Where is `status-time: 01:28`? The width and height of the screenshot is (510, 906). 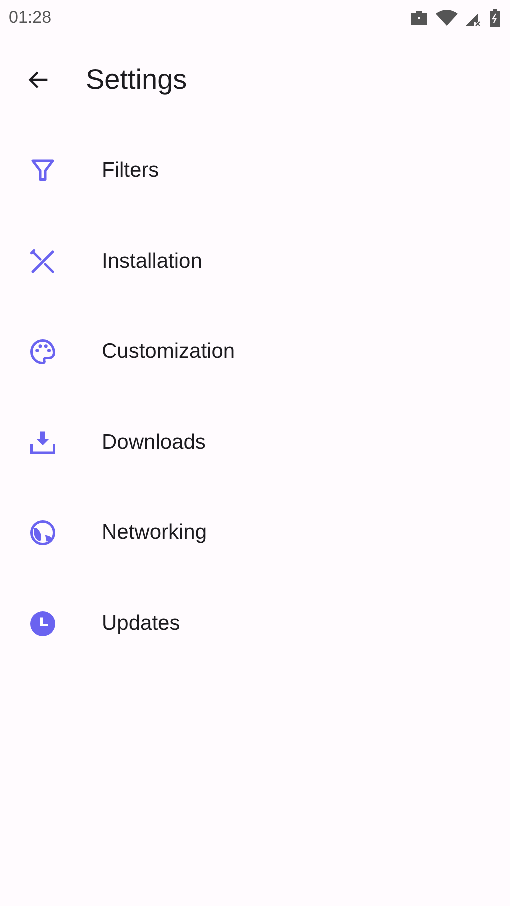
status-time: 01:28 is located at coordinates (30, 18).